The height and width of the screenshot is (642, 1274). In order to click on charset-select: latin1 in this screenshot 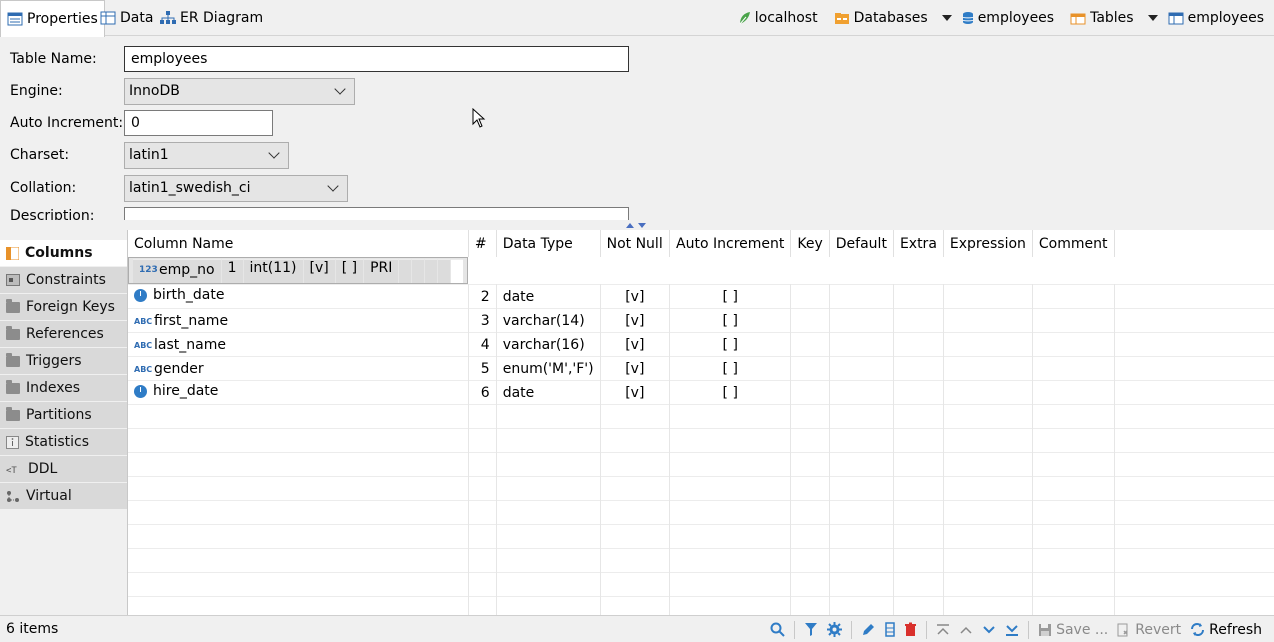, I will do `click(206, 155)`.